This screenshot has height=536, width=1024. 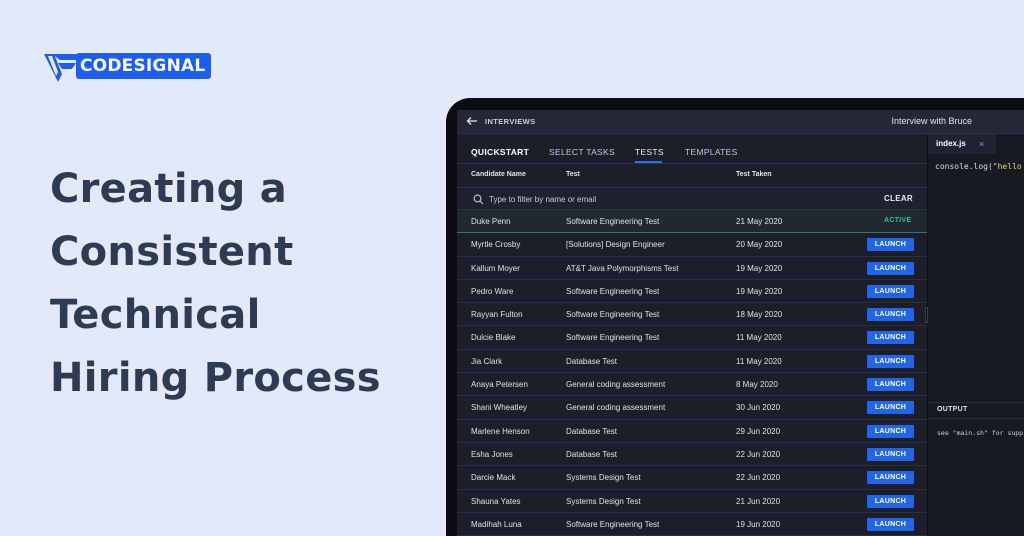 What do you see at coordinates (496, 524) in the screenshot?
I see `candidate-name: Madihah Luna` at bounding box center [496, 524].